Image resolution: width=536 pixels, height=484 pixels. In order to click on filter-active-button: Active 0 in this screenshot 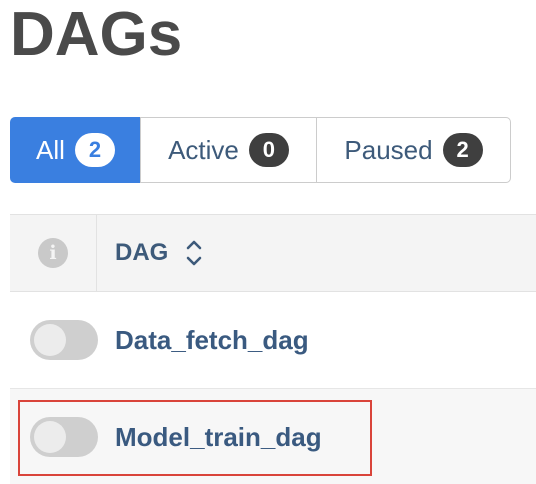, I will do `click(228, 150)`.